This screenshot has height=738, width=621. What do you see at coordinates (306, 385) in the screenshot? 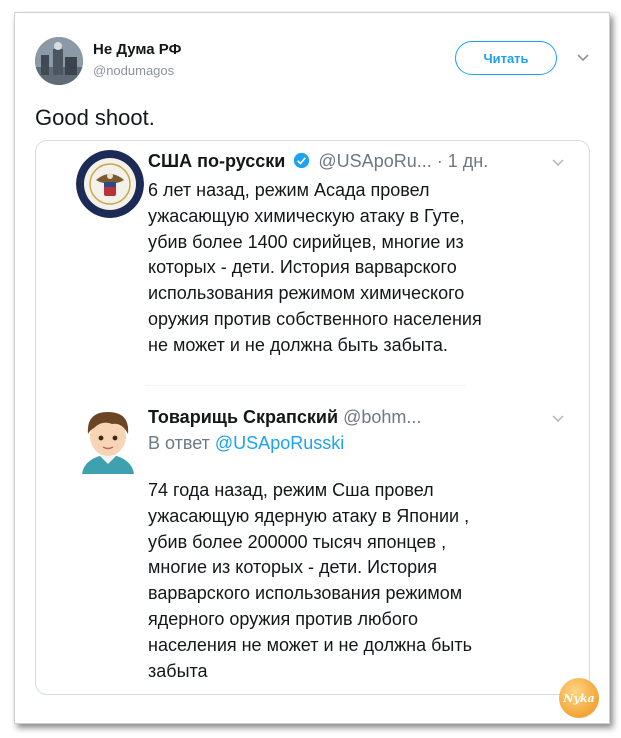
I see `divider` at bounding box center [306, 385].